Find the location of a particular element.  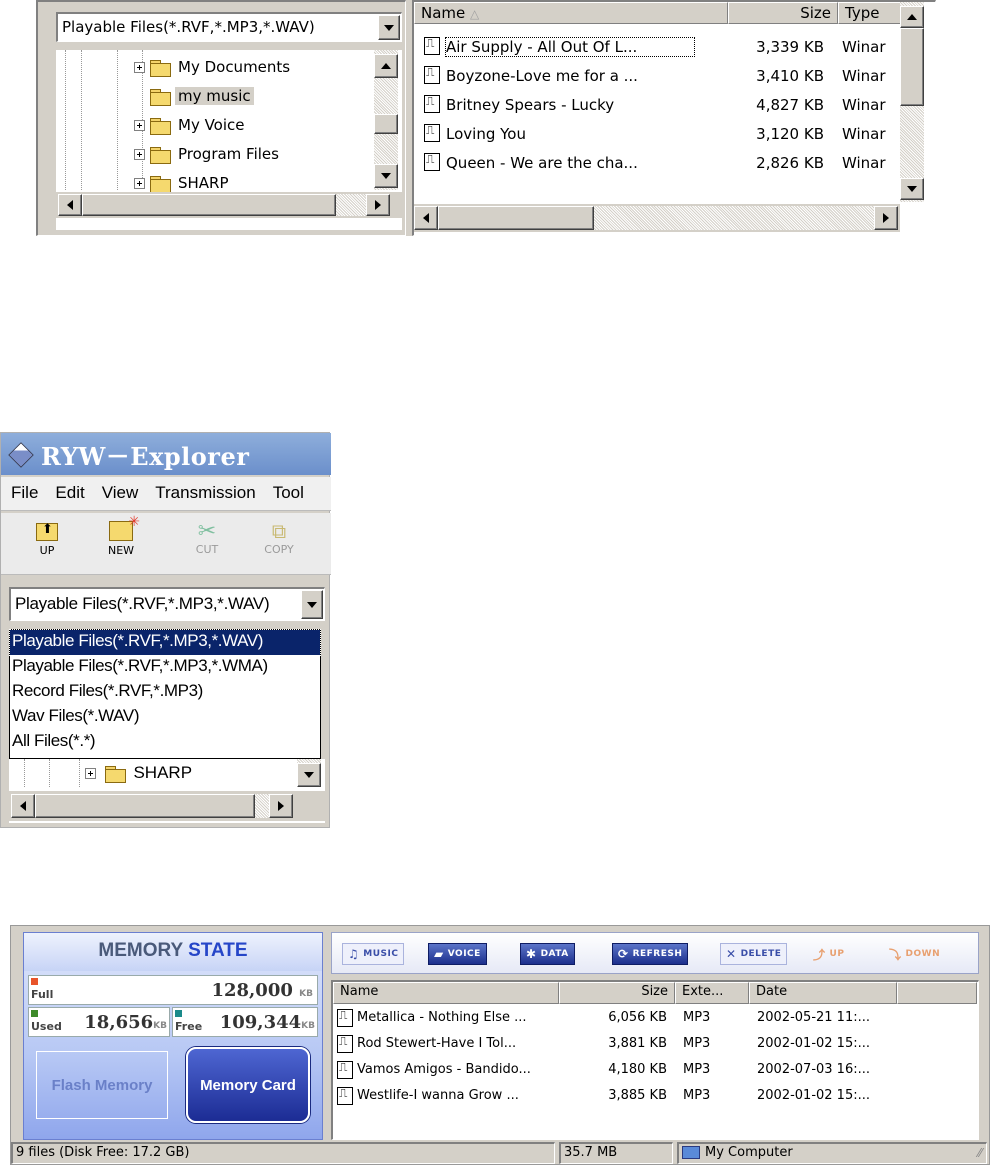

menu-item-edit: Edit is located at coordinates (69, 493).